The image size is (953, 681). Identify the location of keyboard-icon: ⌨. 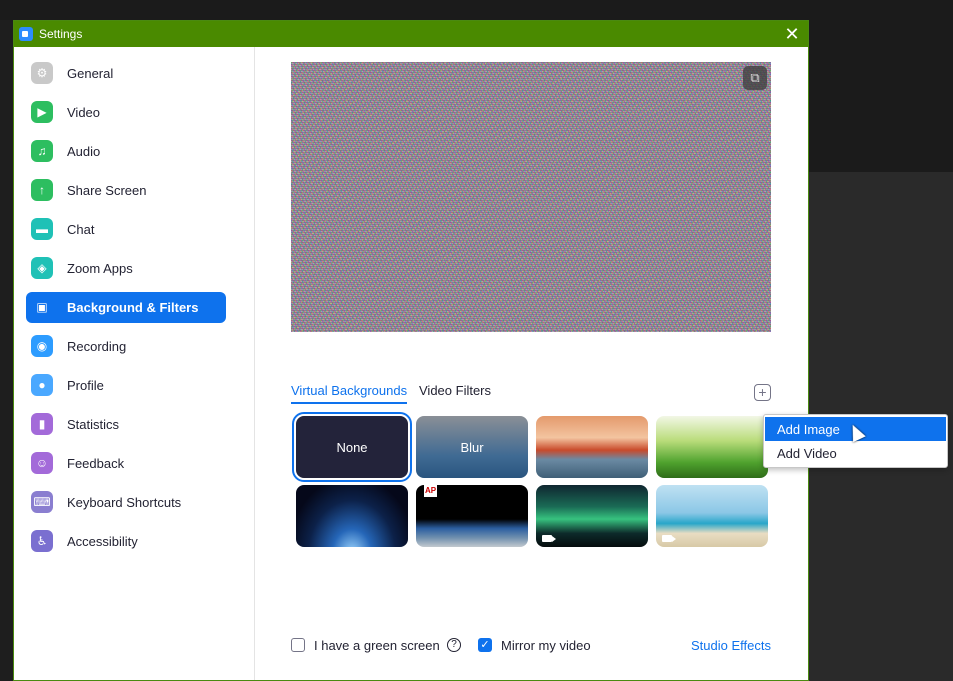
(42, 502).